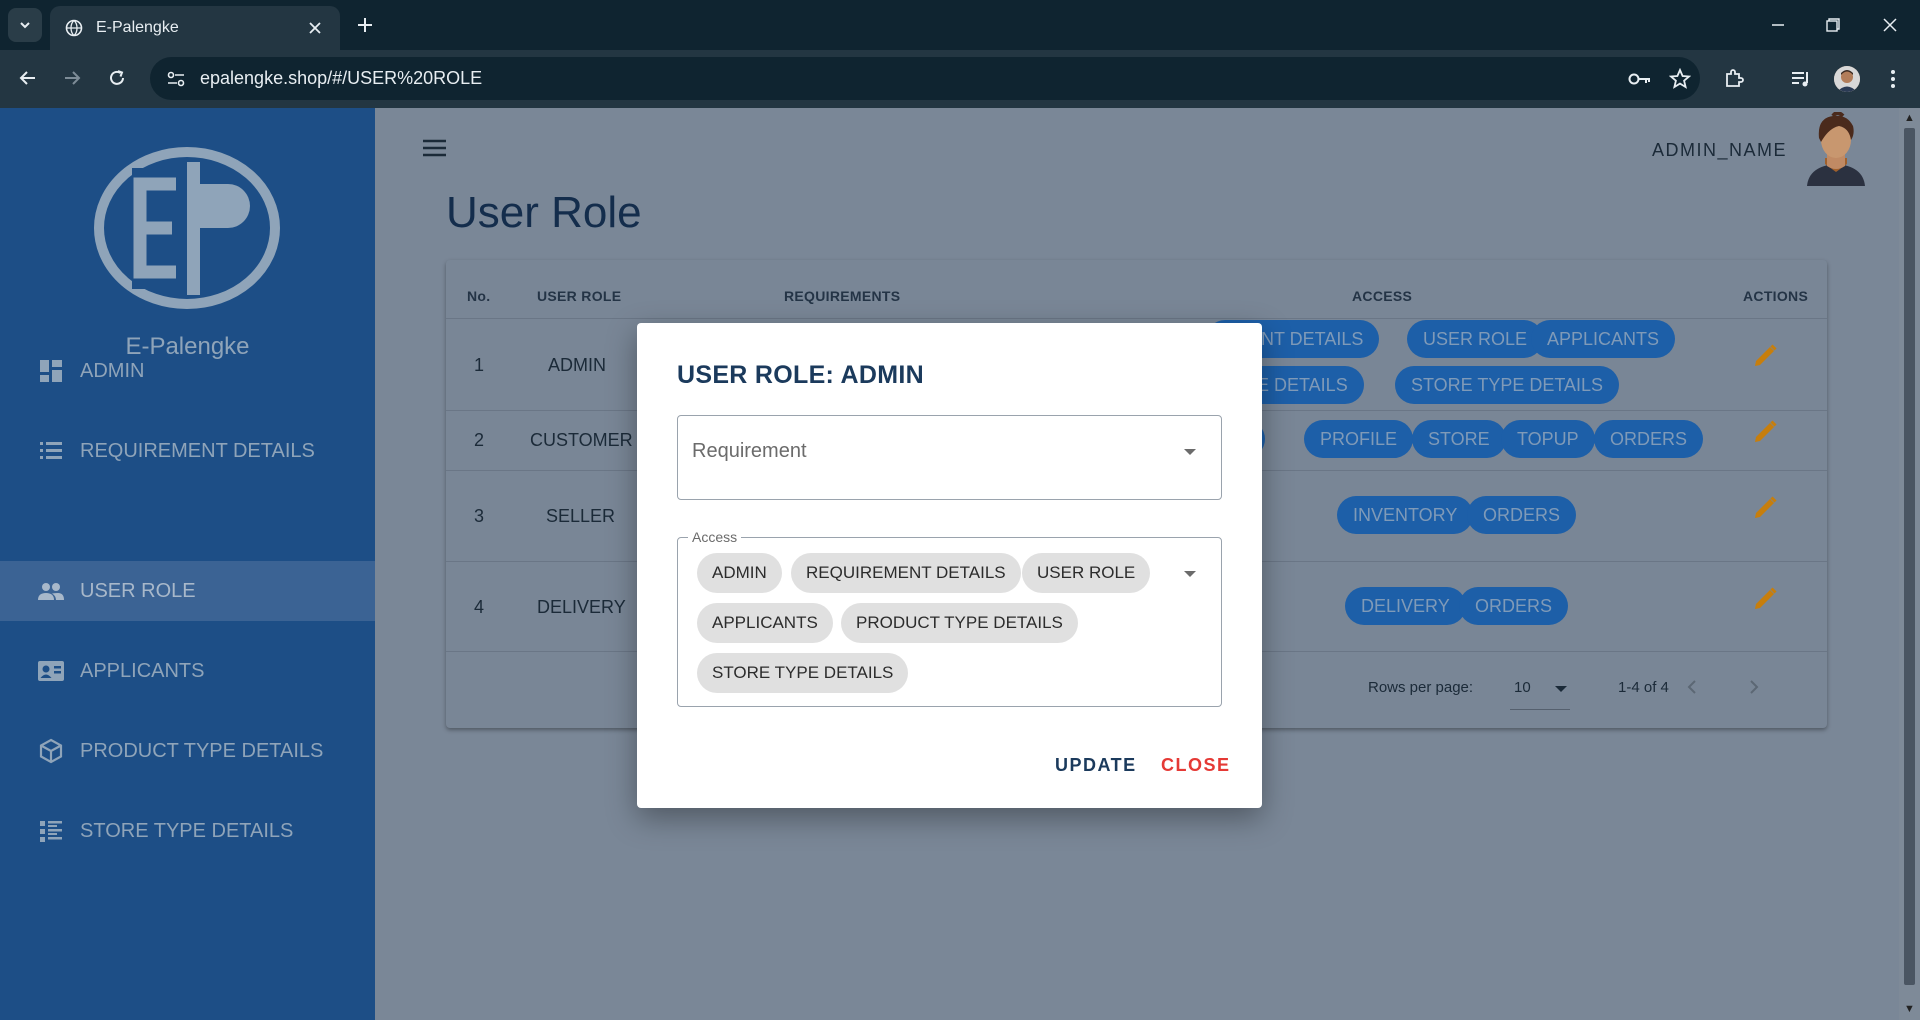 The image size is (1920, 1020). What do you see at coordinates (959, 623) in the screenshot?
I see `access-chip: PRODUCT TYPE DETAILS` at bounding box center [959, 623].